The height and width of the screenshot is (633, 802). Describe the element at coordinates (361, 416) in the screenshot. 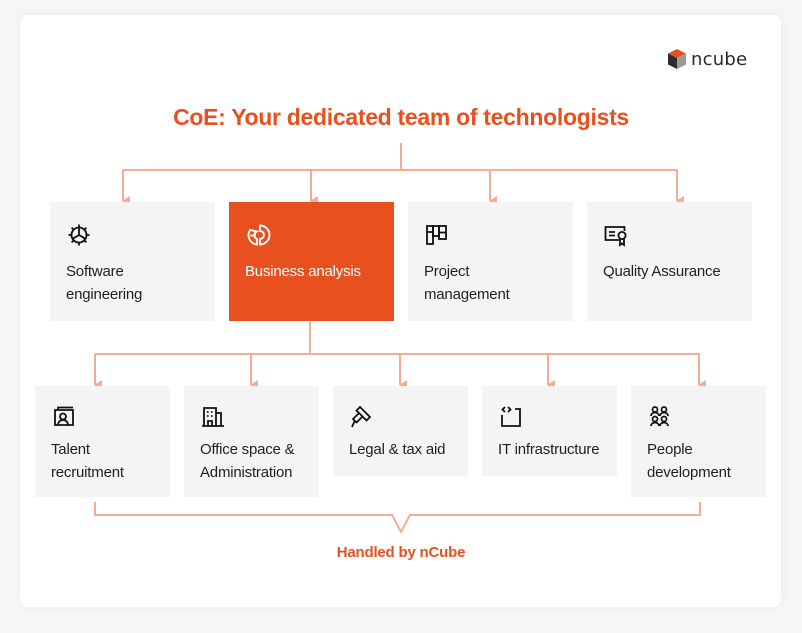

I see `gavel-icon` at that location.